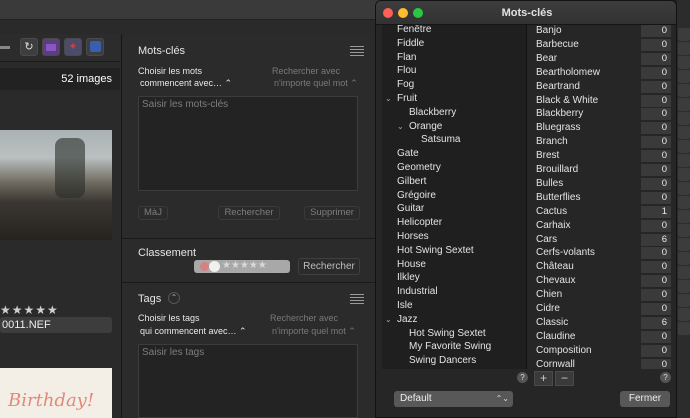  Describe the element at coordinates (603, 226) in the screenshot. I see `keyword-count-row: Carhaix 0` at that location.